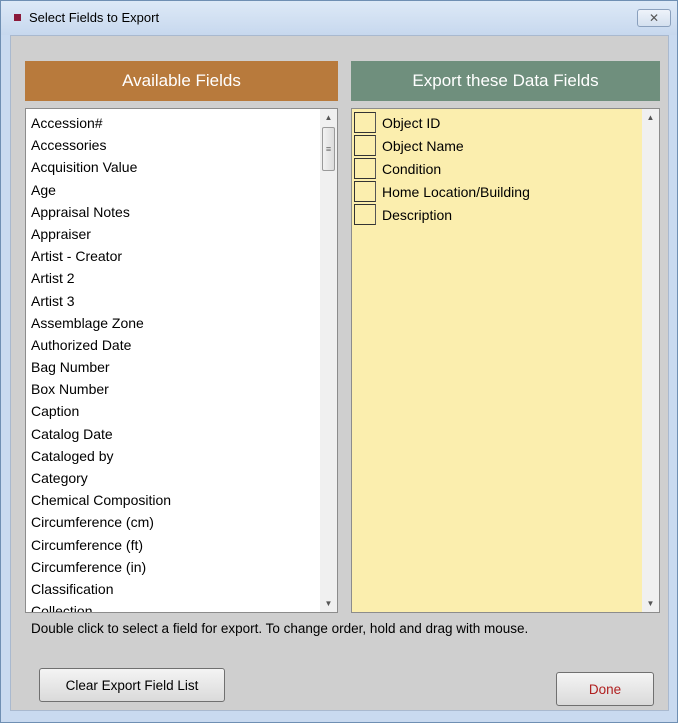 The height and width of the screenshot is (723, 678). Describe the element at coordinates (173, 589) in the screenshot. I see `available-field-item: Classification` at that location.